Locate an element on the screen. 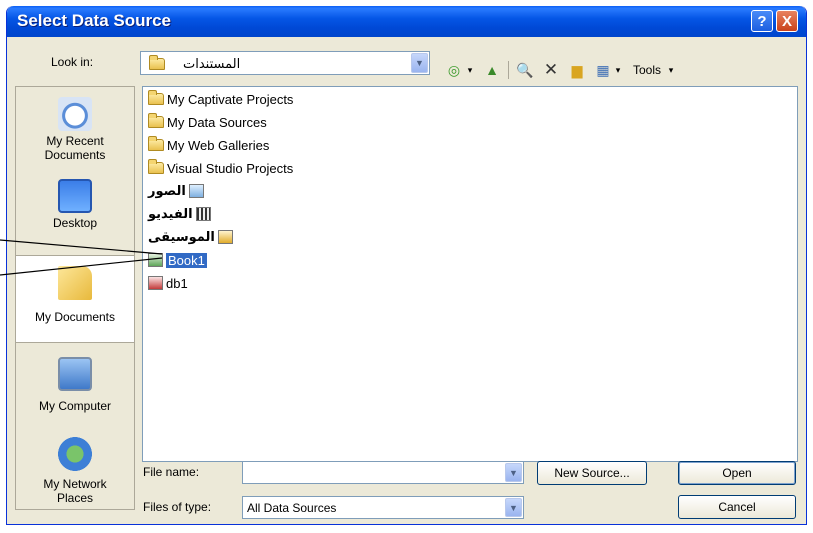  file-name: الموسيقى is located at coordinates (181, 236).